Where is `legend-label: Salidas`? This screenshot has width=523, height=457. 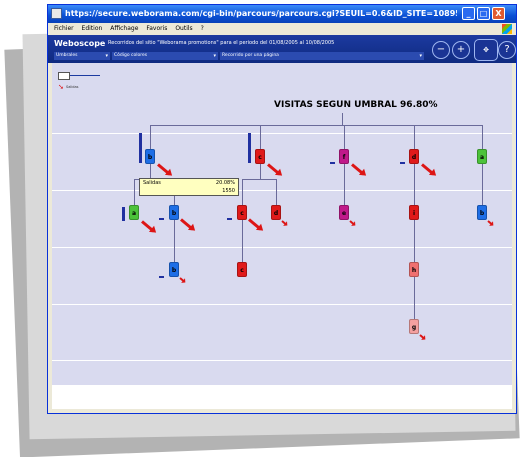 legend-label: Salidas is located at coordinates (72, 87).